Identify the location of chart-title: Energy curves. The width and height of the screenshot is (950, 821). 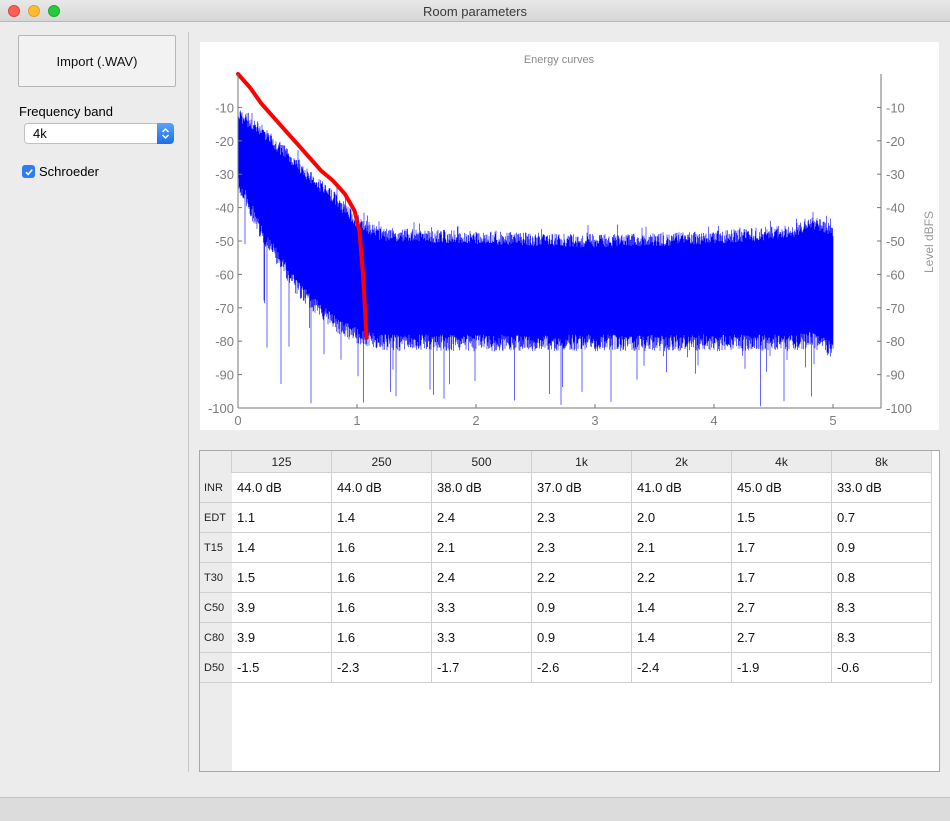
(559, 60).